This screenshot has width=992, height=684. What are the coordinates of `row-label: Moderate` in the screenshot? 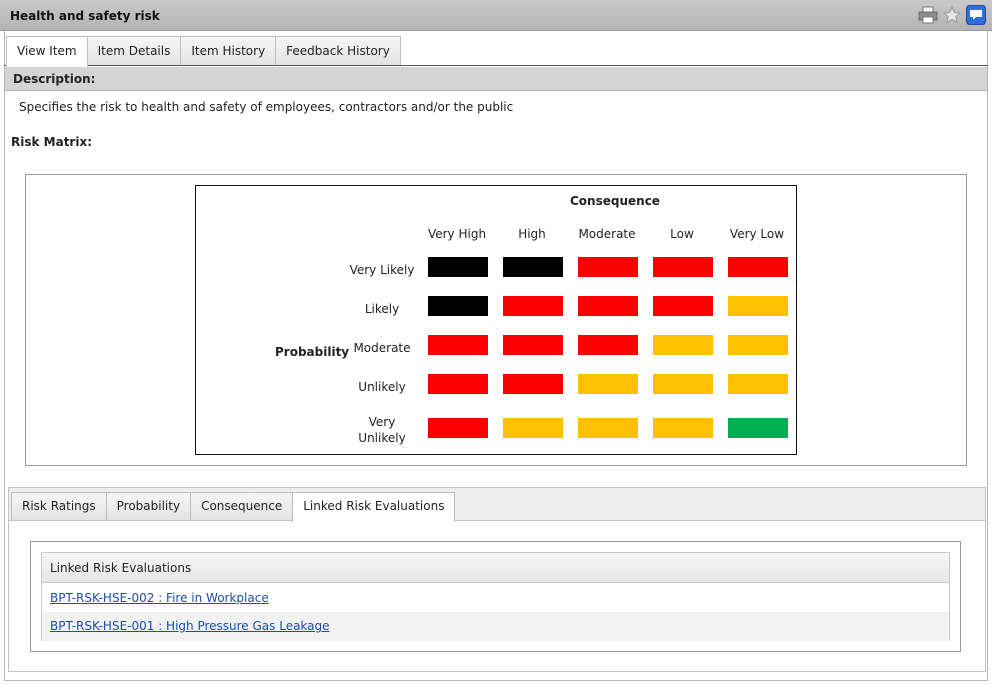 It's located at (382, 348).